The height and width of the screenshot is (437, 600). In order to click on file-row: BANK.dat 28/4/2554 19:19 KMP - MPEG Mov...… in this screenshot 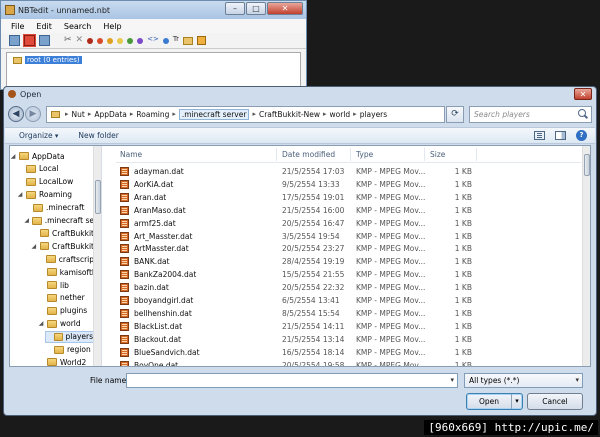, I will do `click(348, 261)`.